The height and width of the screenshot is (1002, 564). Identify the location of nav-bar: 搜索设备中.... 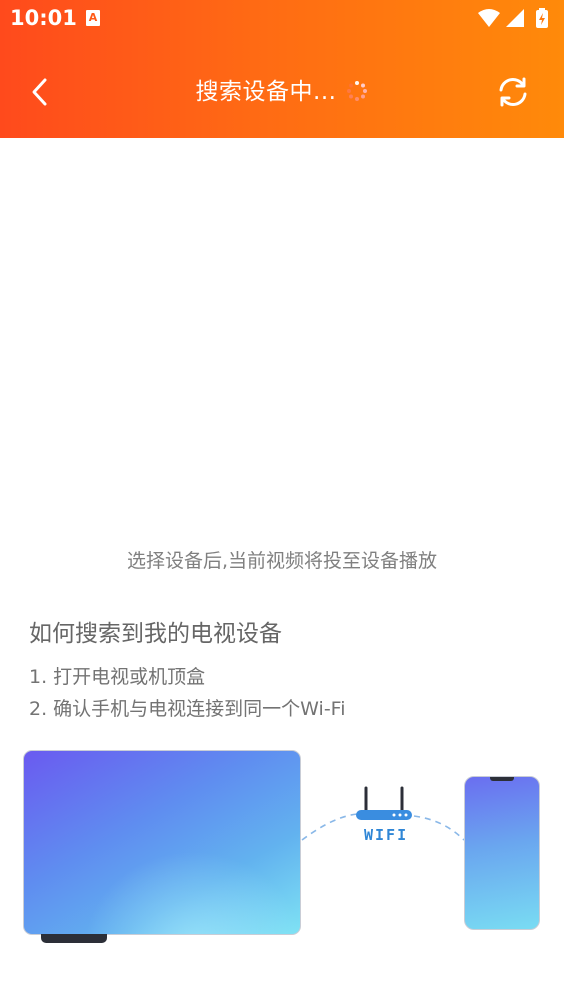
(282, 89).